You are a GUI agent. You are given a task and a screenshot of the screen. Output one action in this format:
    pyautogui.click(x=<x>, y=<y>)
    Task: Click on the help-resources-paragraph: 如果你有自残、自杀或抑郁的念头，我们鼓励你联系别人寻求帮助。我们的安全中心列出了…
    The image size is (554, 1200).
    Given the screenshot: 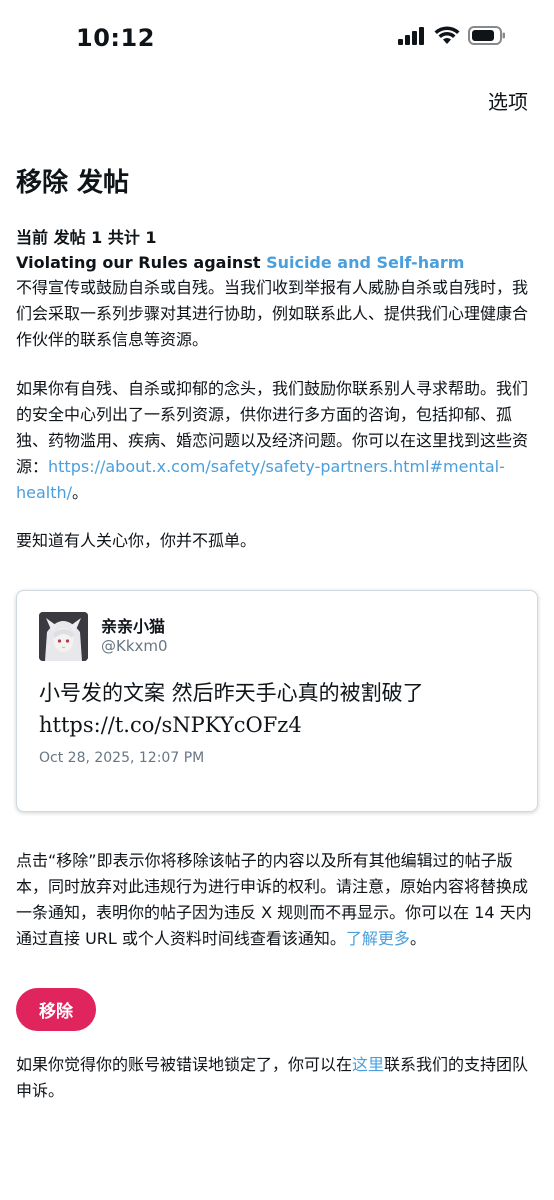 What is the action you would take?
    pyautogui.click(x=277, y=441)
    